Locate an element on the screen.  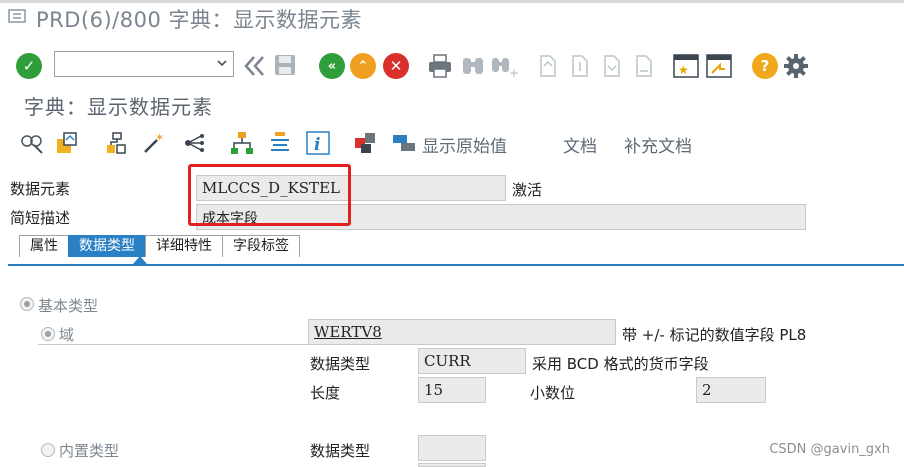
domain-data-type-label: 数据类型 is located at coordinates (340, 364).